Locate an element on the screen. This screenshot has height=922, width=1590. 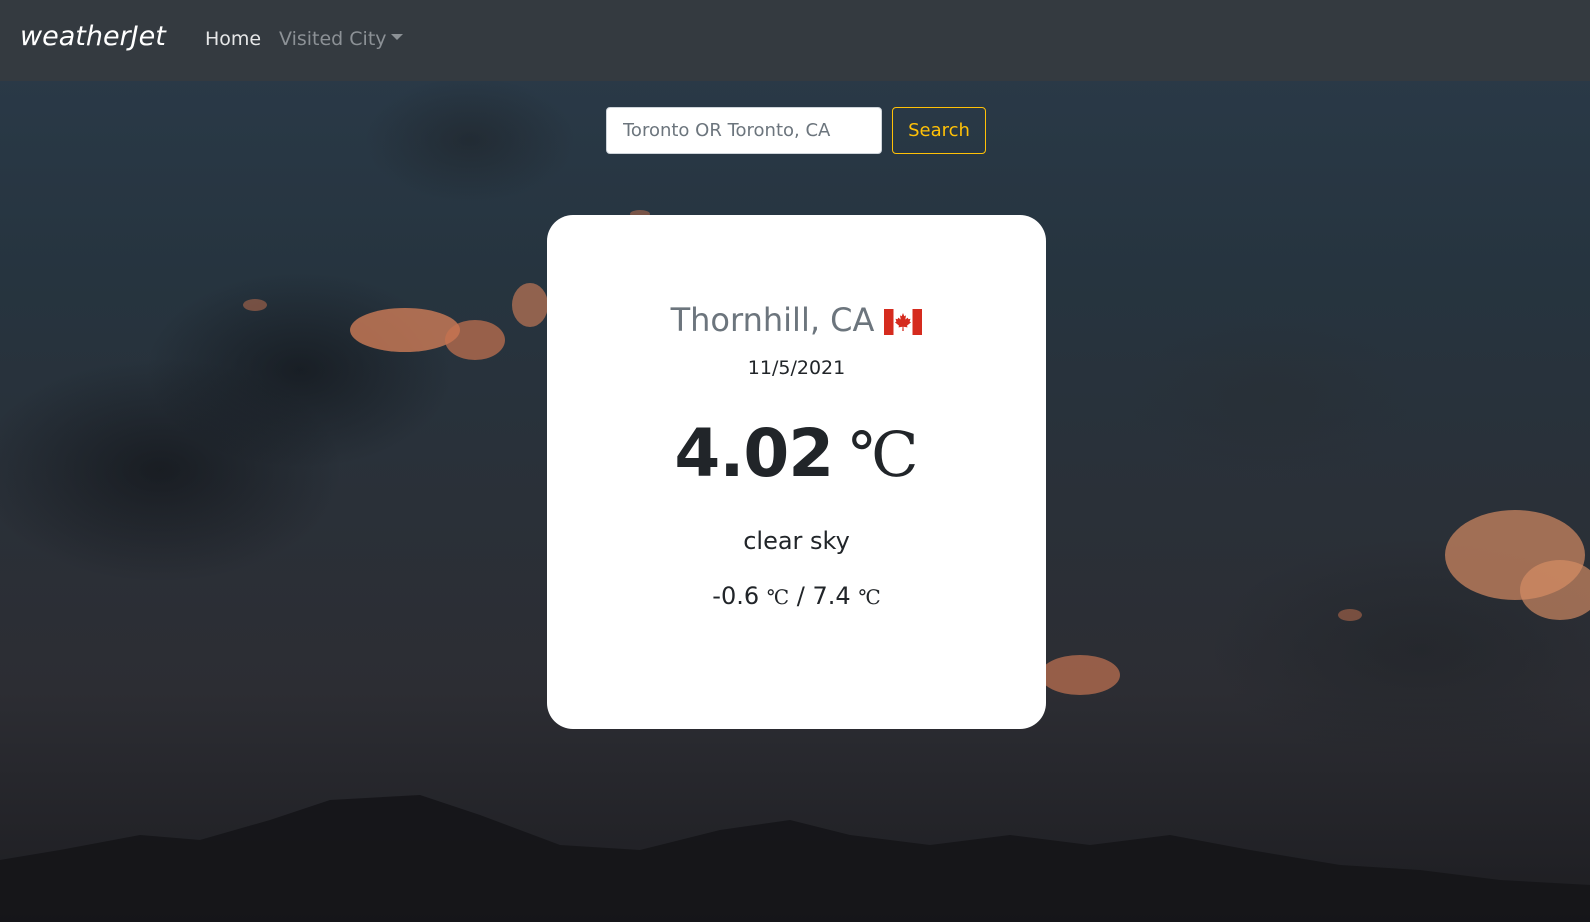
current-temperature: 4.02 ℃ is located at coordinates (796, 453).